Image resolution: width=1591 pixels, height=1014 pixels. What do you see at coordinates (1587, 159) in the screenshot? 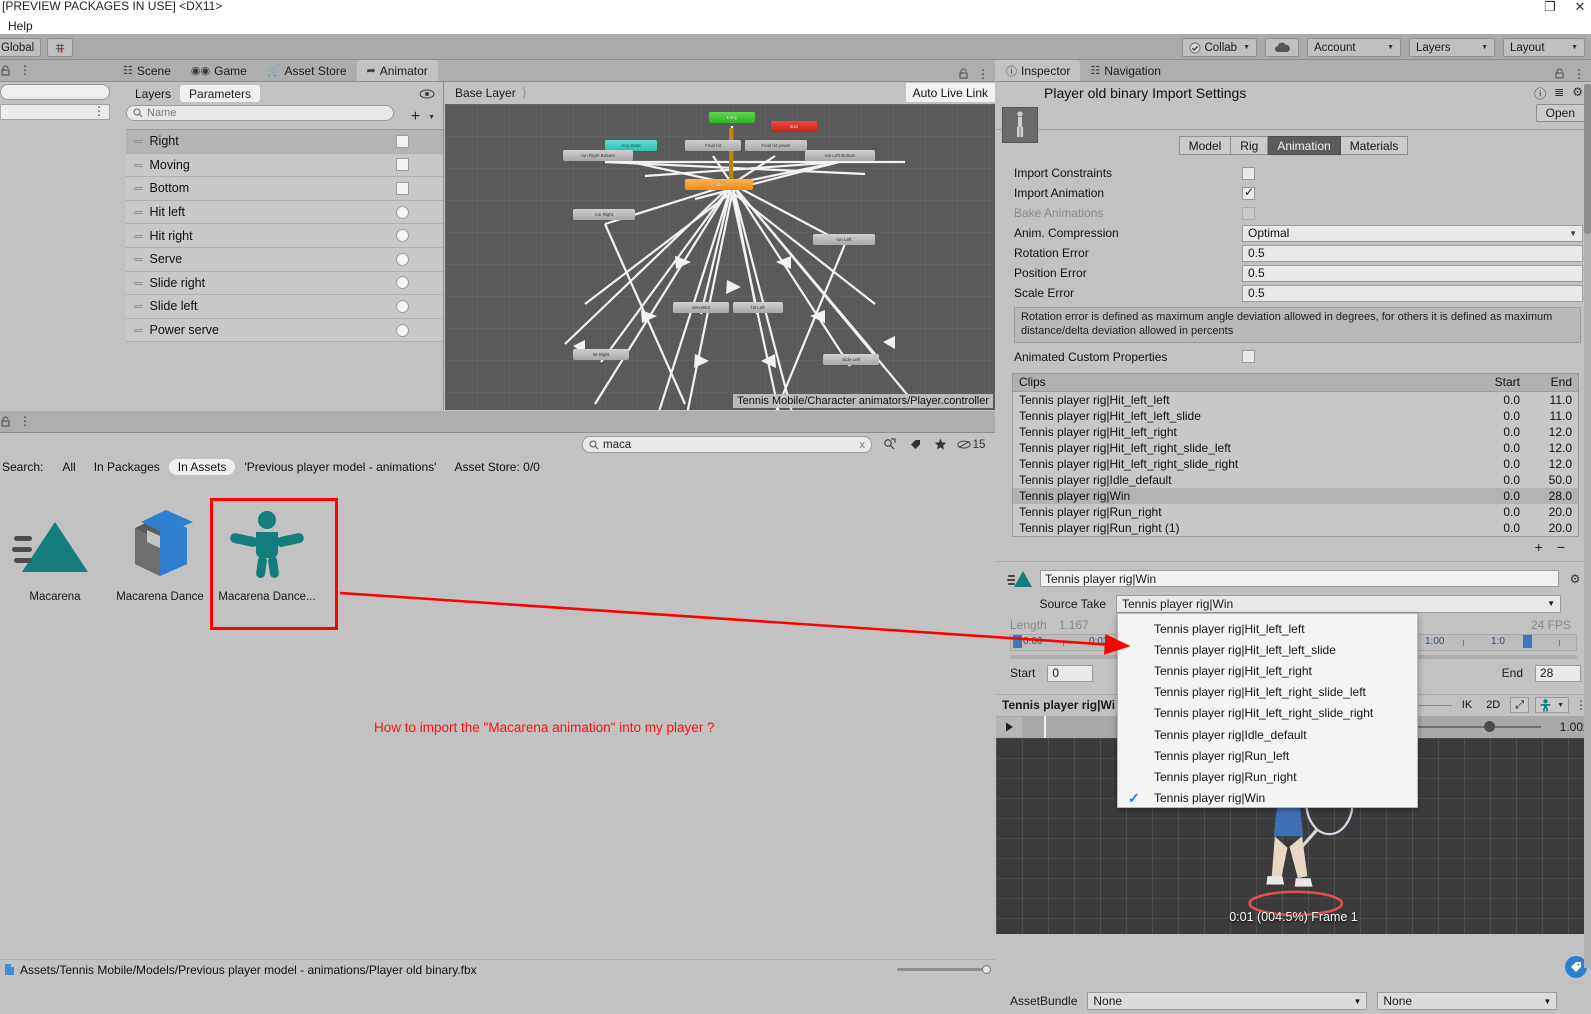
I see `inspector-scrollbar-thumb` at bounding box center [1587, 159].